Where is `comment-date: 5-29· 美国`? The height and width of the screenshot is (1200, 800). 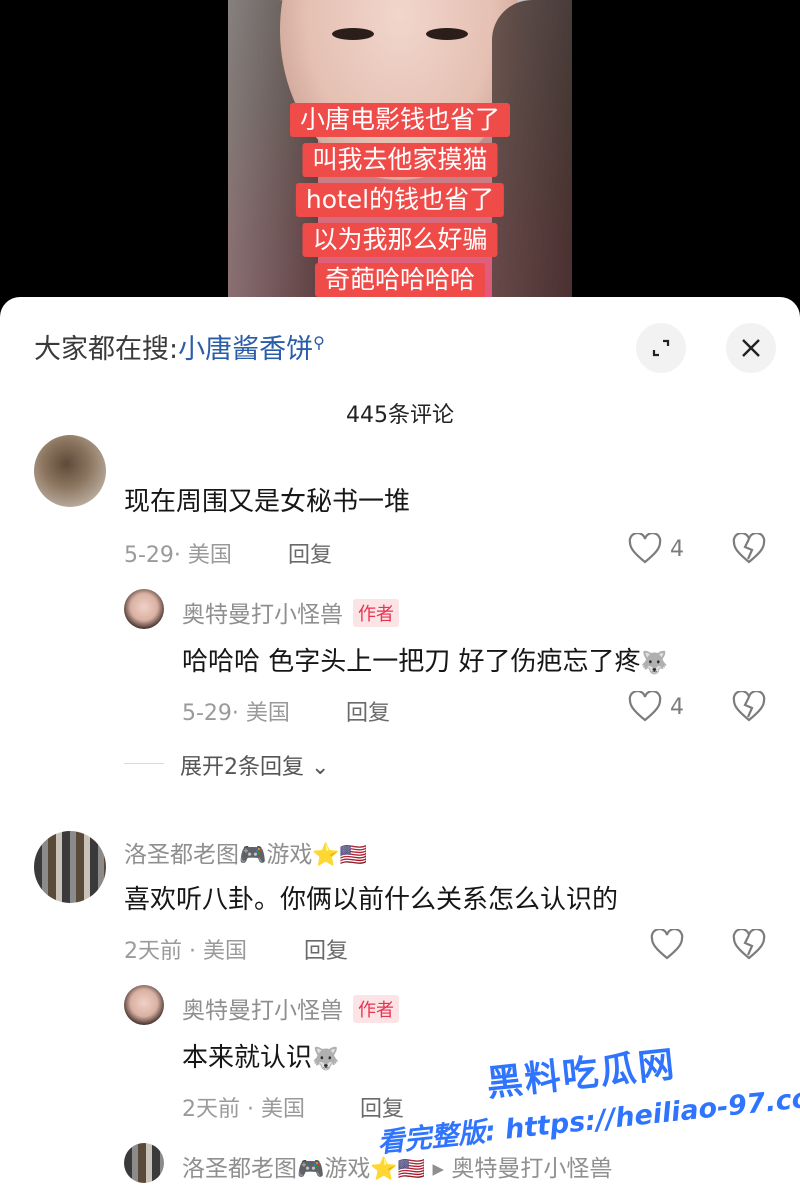 comment-date: 5-29· 美国 is located at coordinates (178, 555).